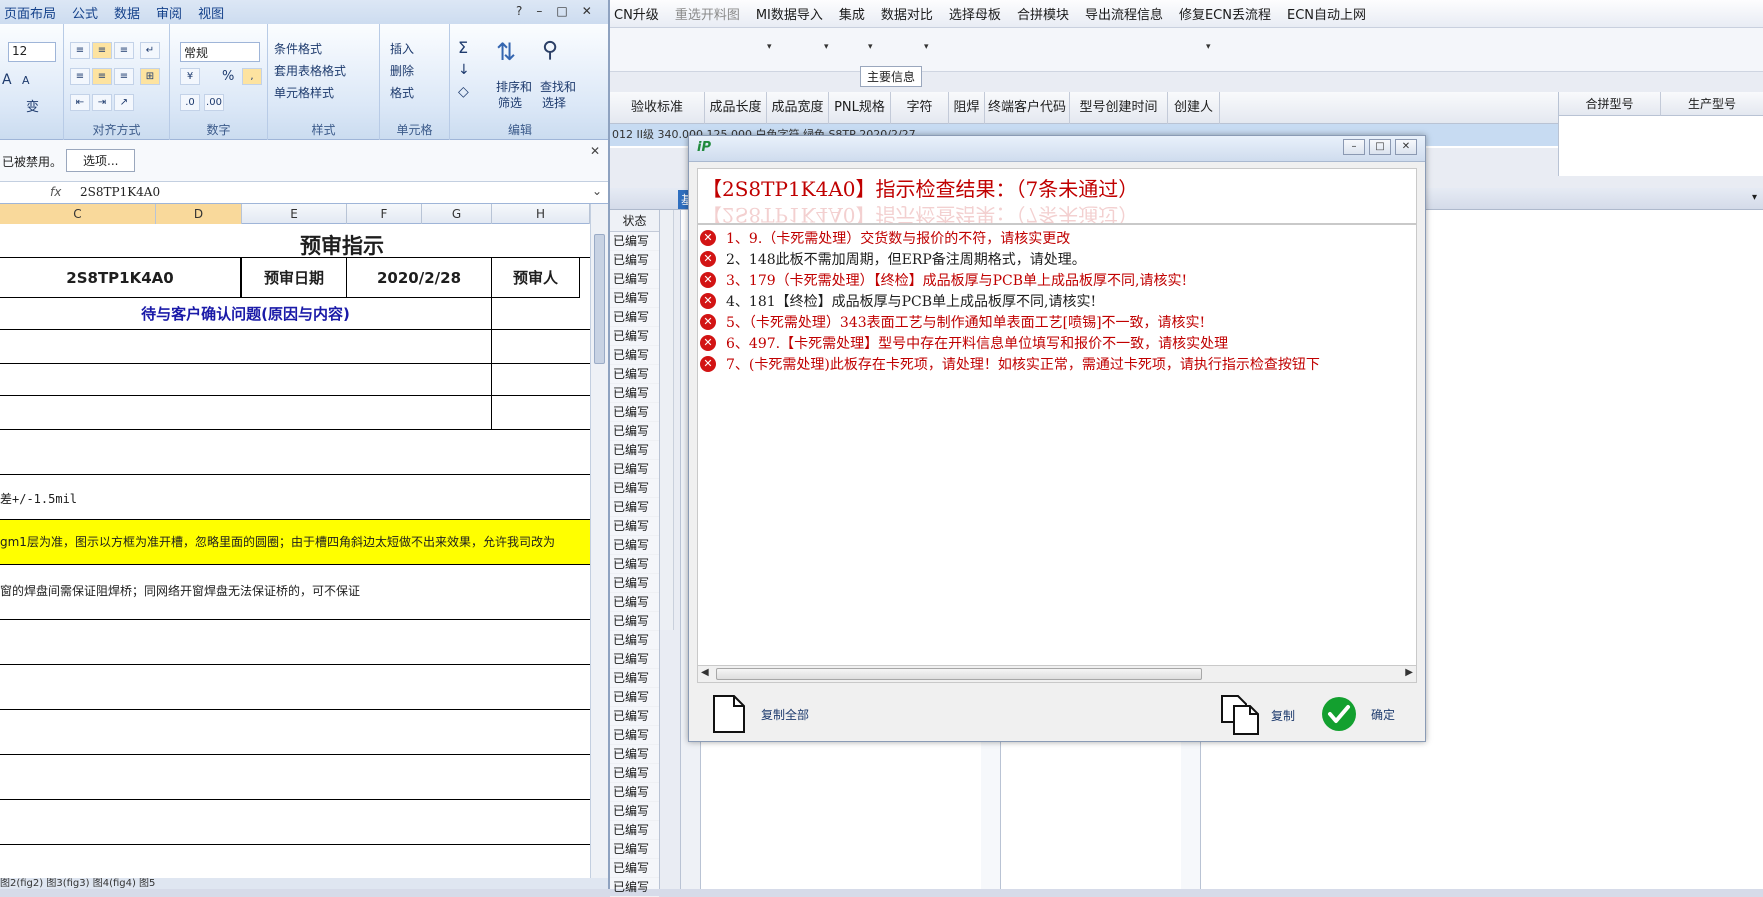  What do you see at coordinates (657, 108) in the screenshot?
I see `column-header: 验收标准` at bounding box center [657, 108].